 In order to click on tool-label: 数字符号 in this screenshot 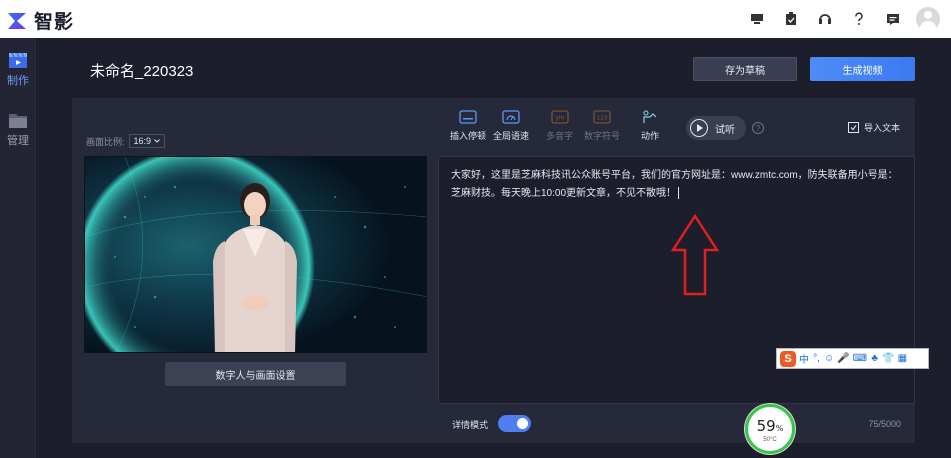, I will do `click(602, 136)`.